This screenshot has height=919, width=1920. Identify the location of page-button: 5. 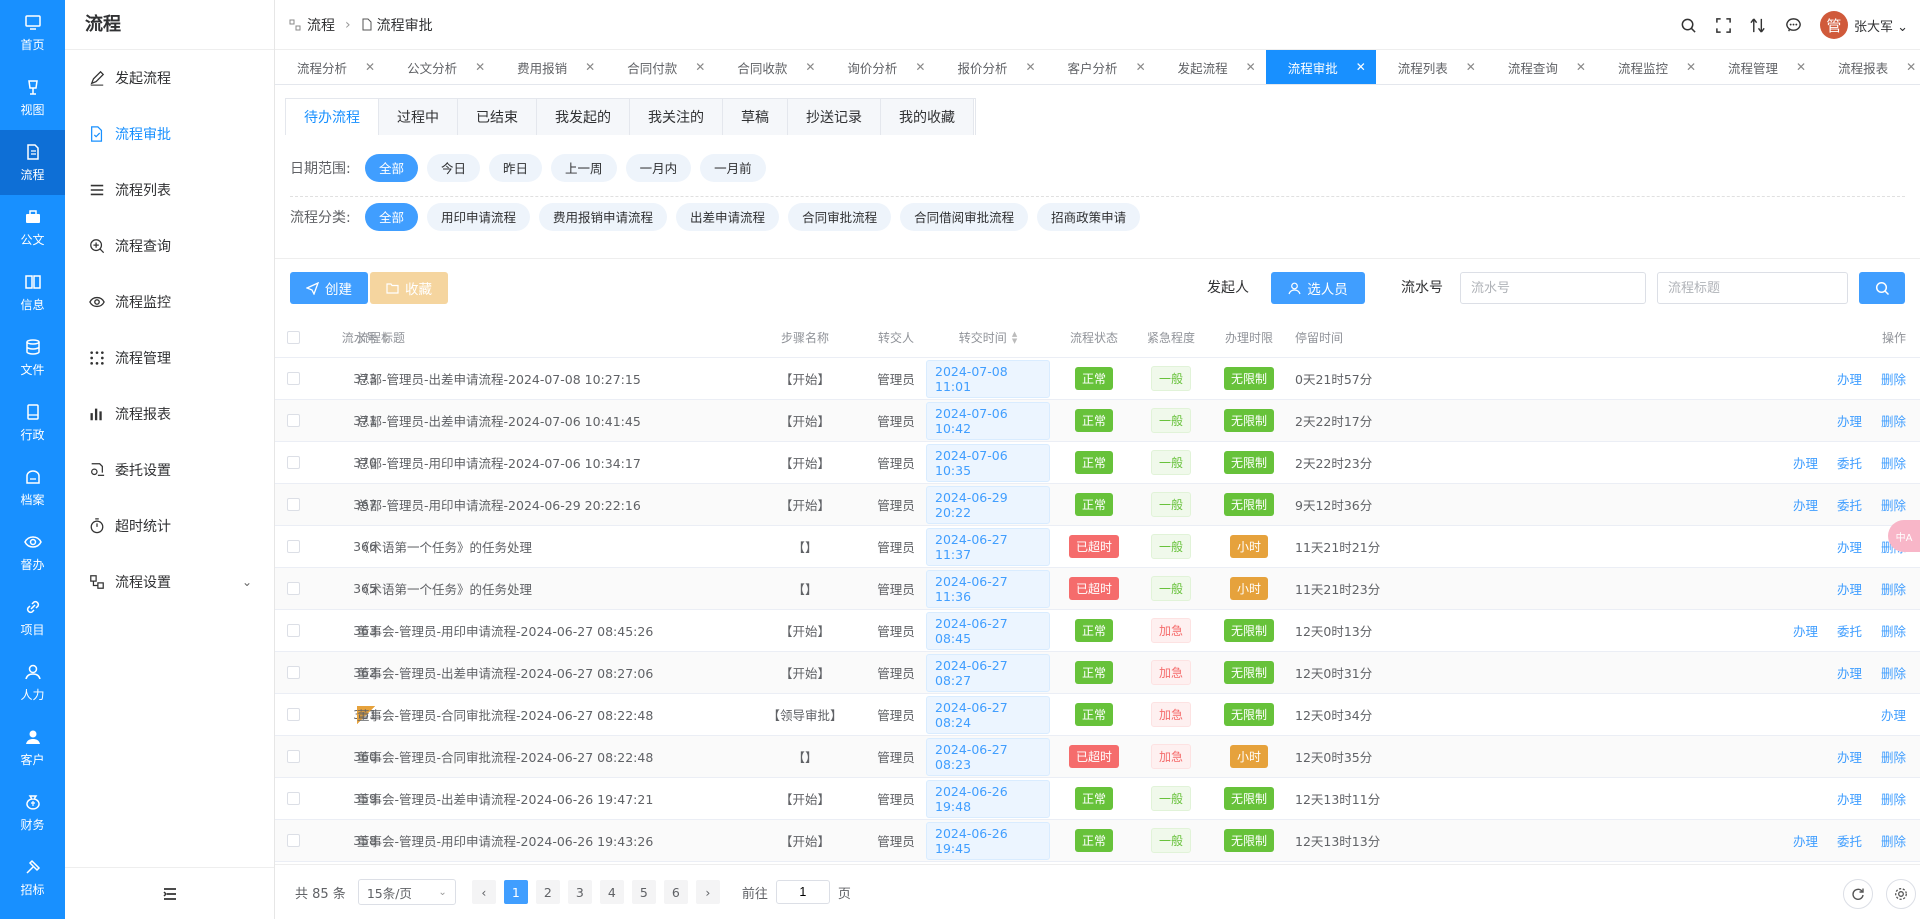
(643, 892).